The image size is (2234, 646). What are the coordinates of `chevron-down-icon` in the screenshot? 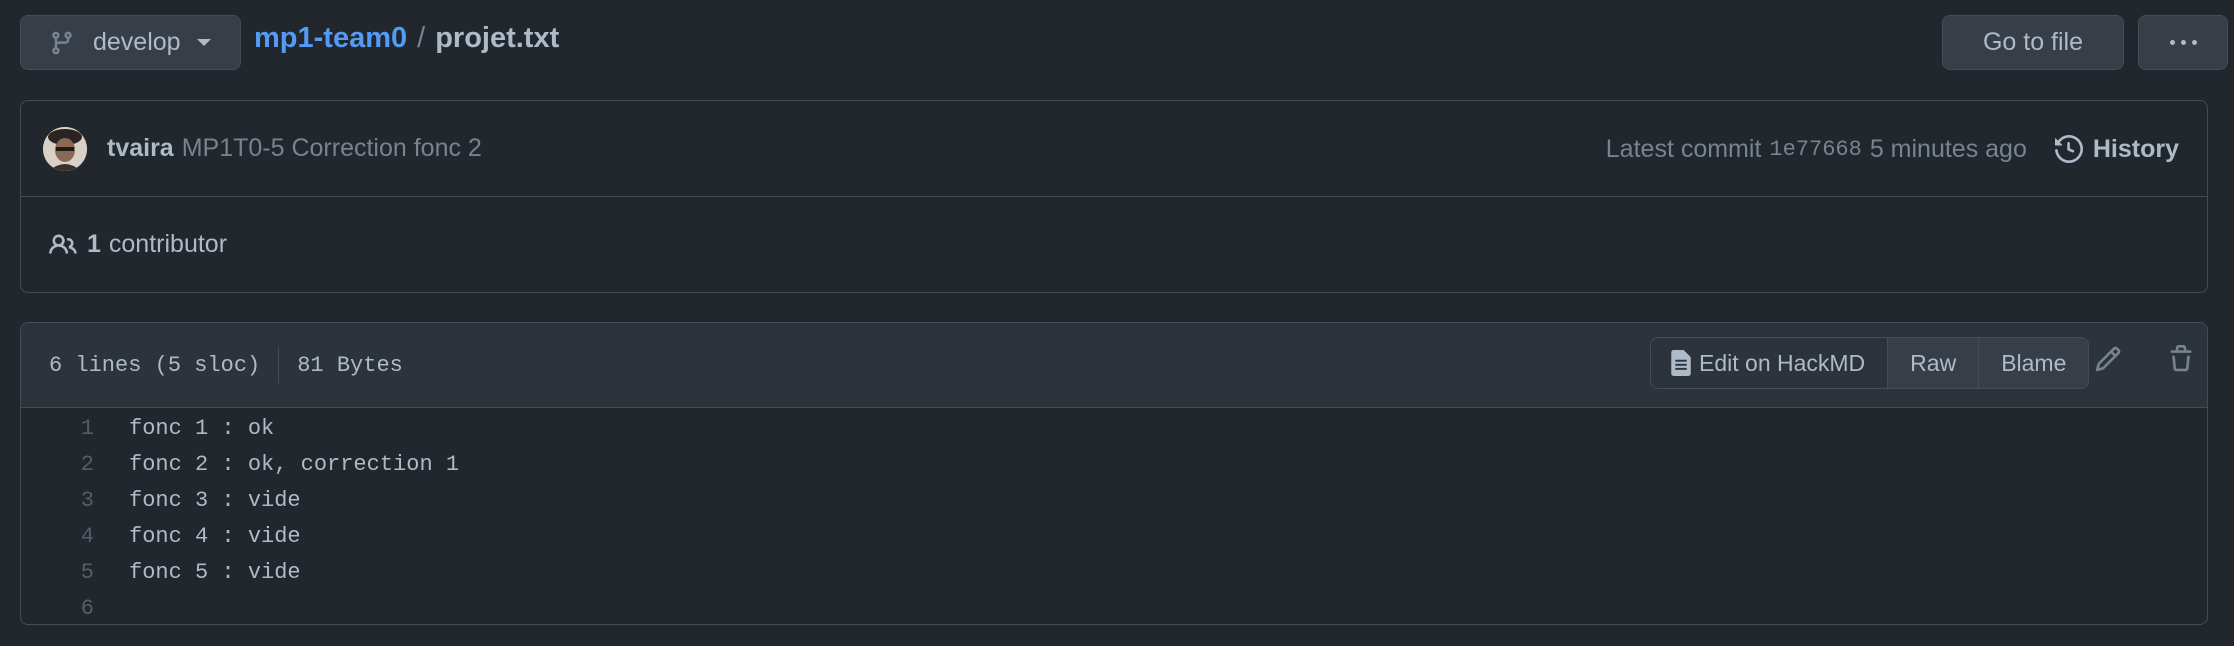 It's located at (203, 42).